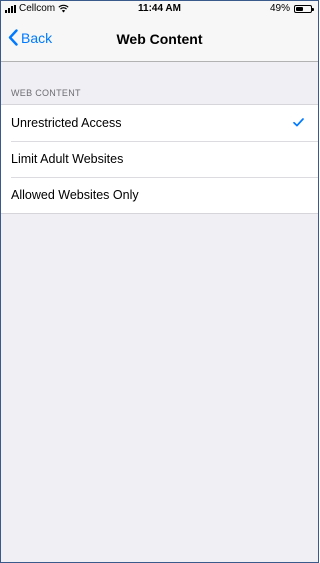 This screenshot has height=563, width=320. Describe the element at coordinates (66, 123) in the screenshot. I see `option-label: Unrestricted Access` at that location.